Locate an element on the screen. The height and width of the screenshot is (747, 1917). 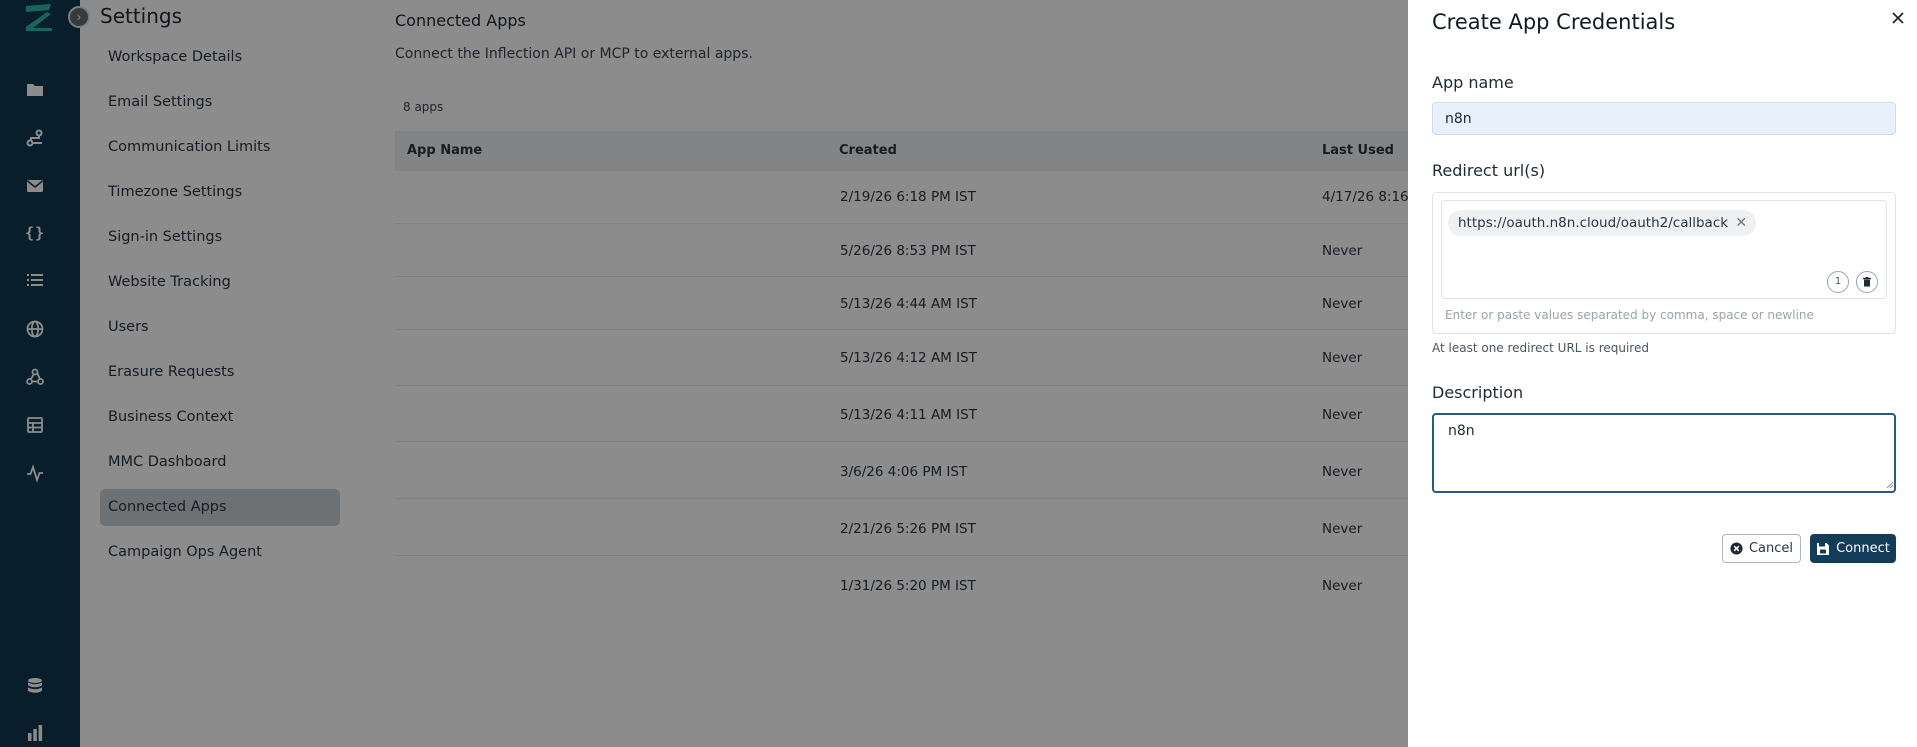
close-icon is located at coordinates (1898, 18).